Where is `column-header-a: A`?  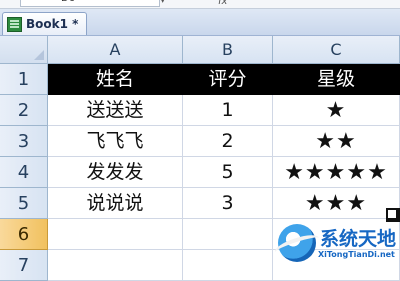
column-header-a: A is located at coordinates (115, 50).